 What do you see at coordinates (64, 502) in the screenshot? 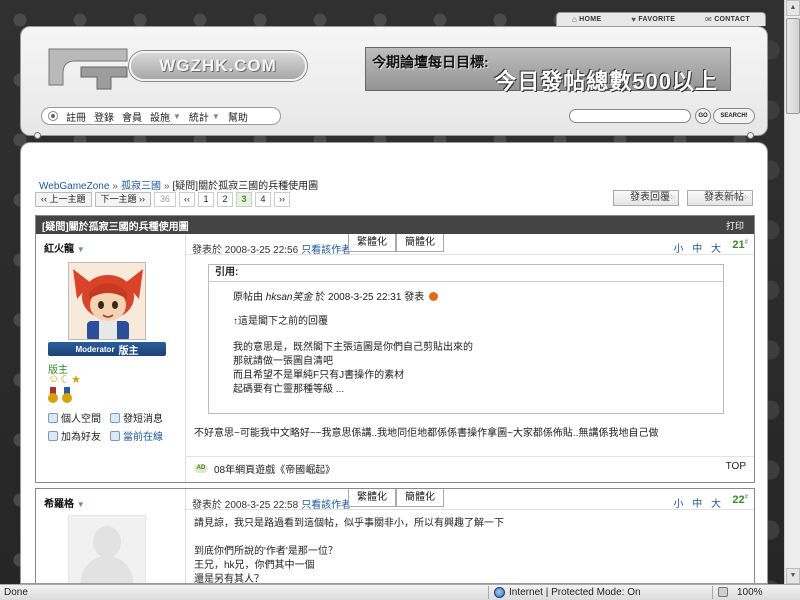
I see `author-name: 希羅格 ▼` at bounding box center [64, 502].